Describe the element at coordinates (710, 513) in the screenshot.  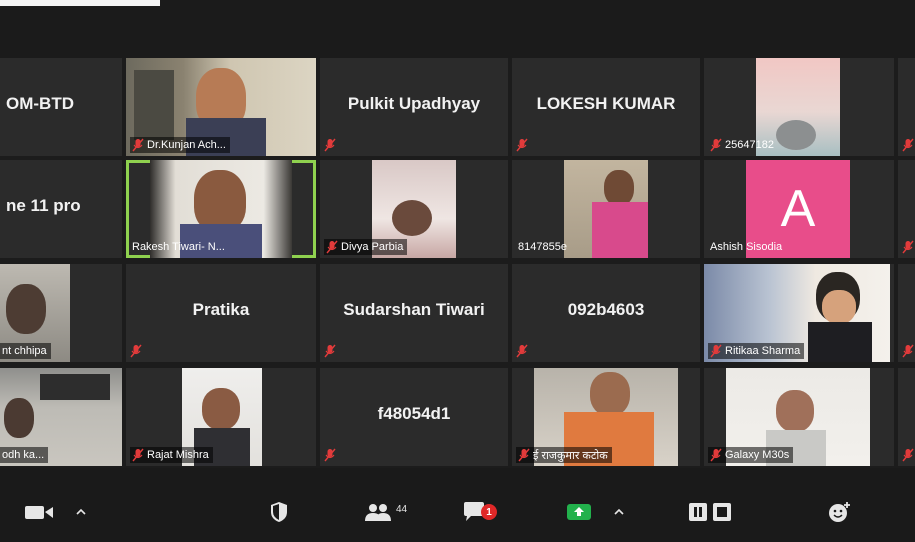
I see `recording-controls` at that location.